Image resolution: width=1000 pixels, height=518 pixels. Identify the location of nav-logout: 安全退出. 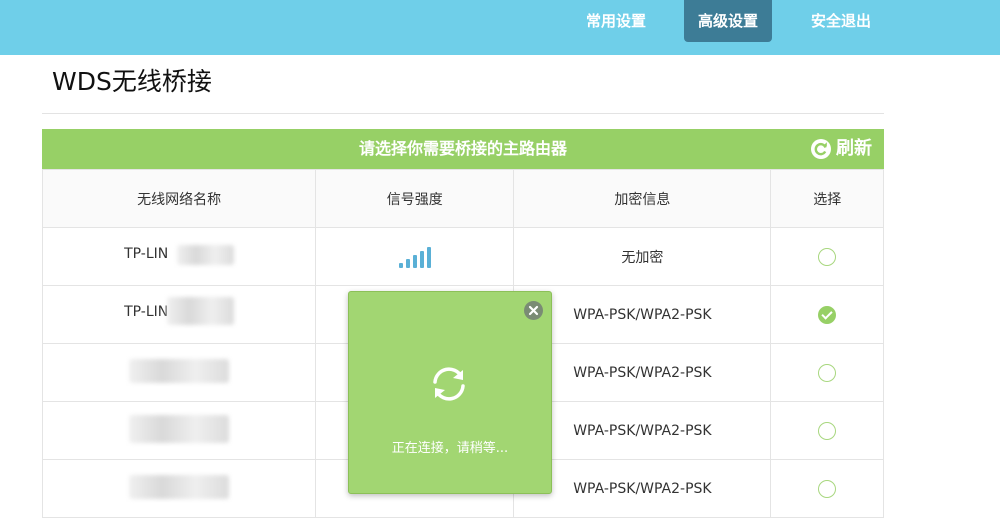
(841, 21).